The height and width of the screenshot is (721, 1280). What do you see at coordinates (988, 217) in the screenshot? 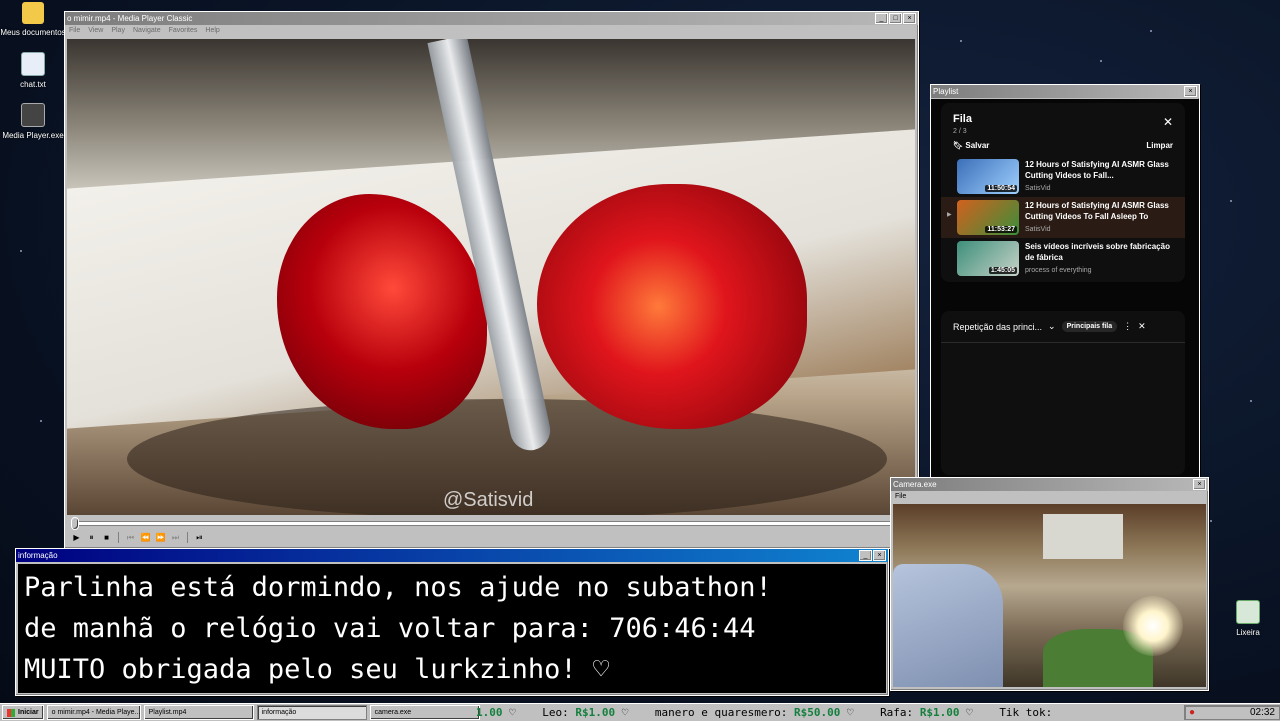
I see `video-thumbnail: 11:53:27` at bounding box center [988, 217].